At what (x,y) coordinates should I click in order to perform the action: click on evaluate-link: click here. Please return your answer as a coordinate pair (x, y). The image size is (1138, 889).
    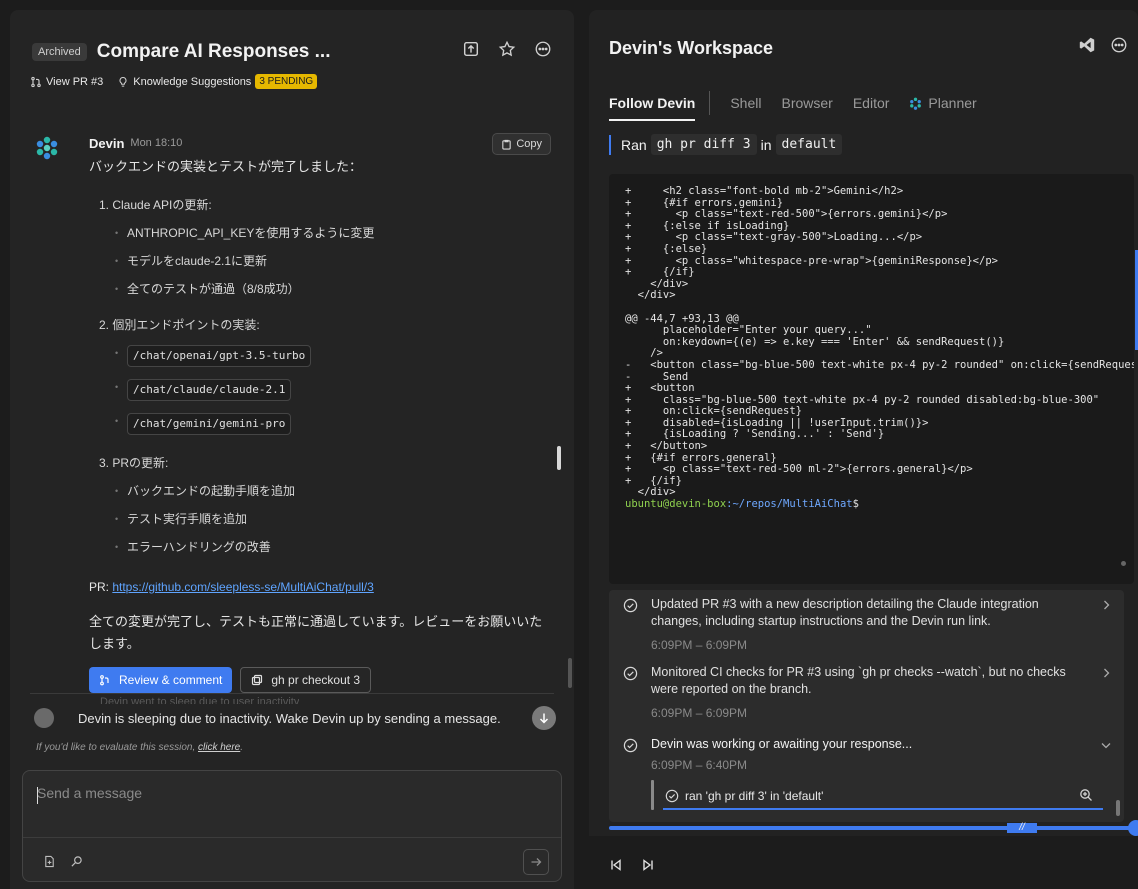
    Looking at the image, I should click on (219, 747).